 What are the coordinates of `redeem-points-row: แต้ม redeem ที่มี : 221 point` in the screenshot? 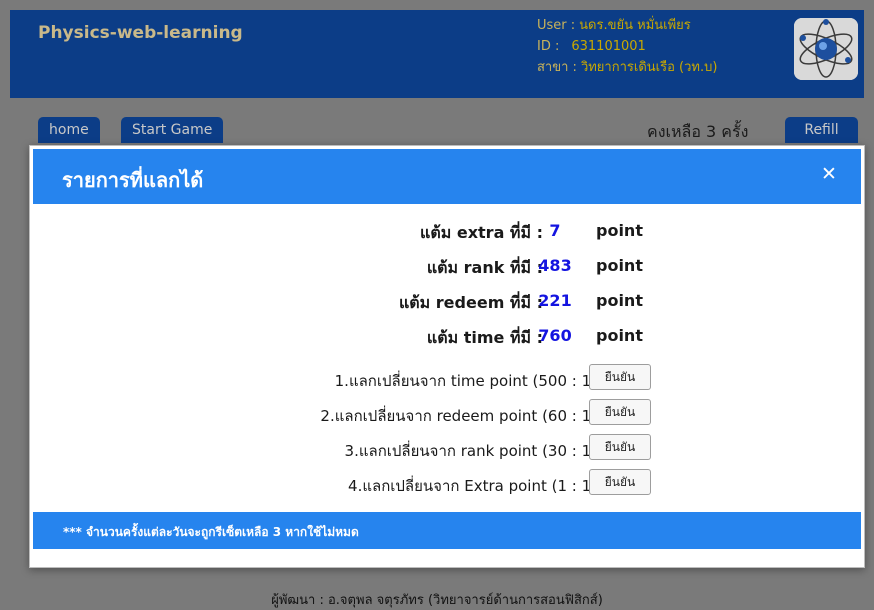 It's located at (448, 301).